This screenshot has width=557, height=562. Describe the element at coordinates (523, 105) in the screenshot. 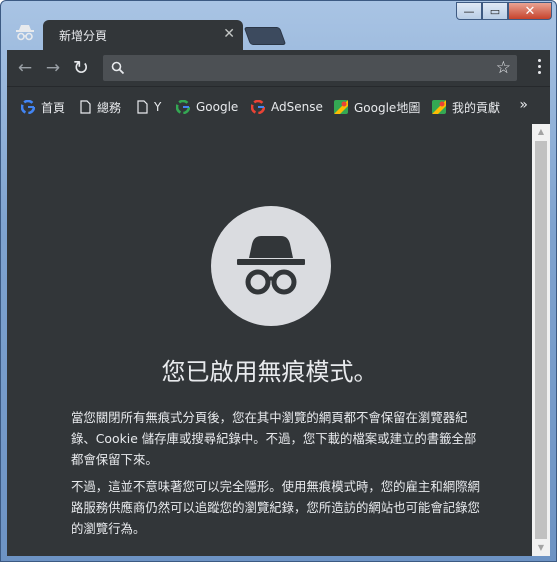

I see `bookmarks-overflow-chevron-icon: »` at that location.